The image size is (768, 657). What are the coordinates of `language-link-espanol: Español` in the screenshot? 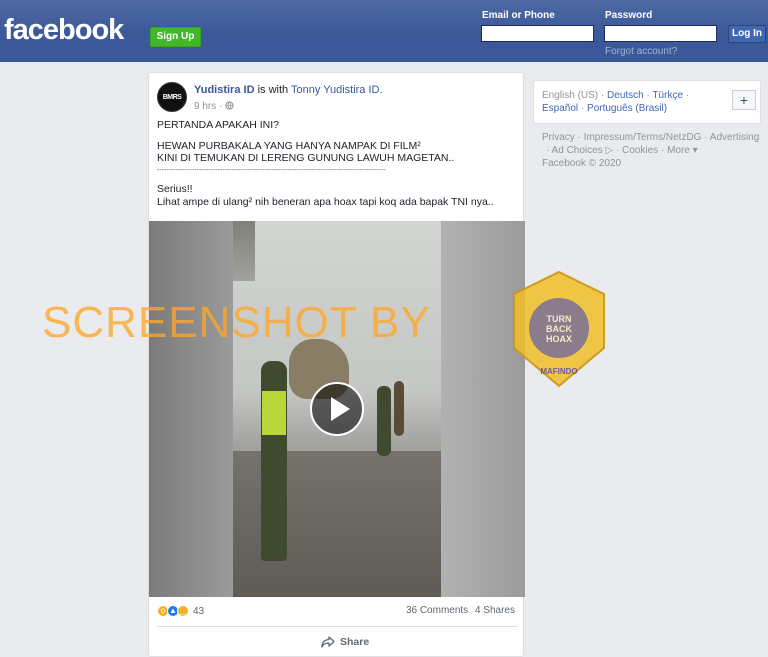 It's located at (560, 108).